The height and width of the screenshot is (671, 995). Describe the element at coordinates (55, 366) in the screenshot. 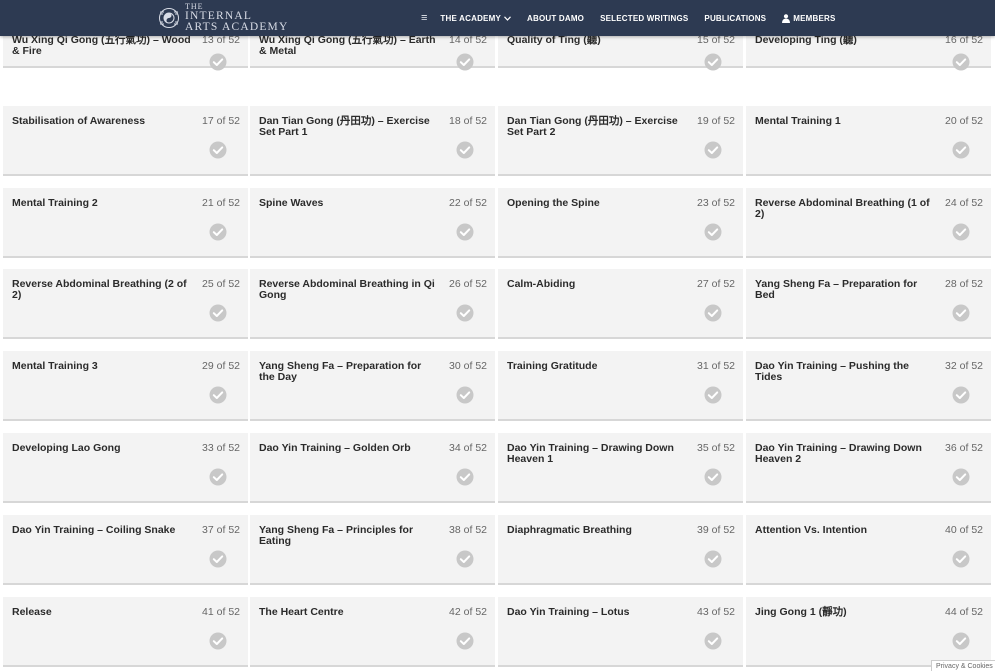

I see `lesson-title: Mental Training 3` at that location.